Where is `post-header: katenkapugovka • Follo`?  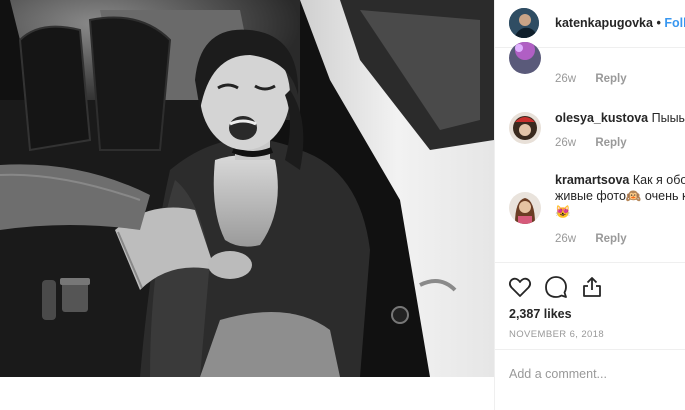
post-header: katenkapugovka • Follo is located at coordinates (590, 24).